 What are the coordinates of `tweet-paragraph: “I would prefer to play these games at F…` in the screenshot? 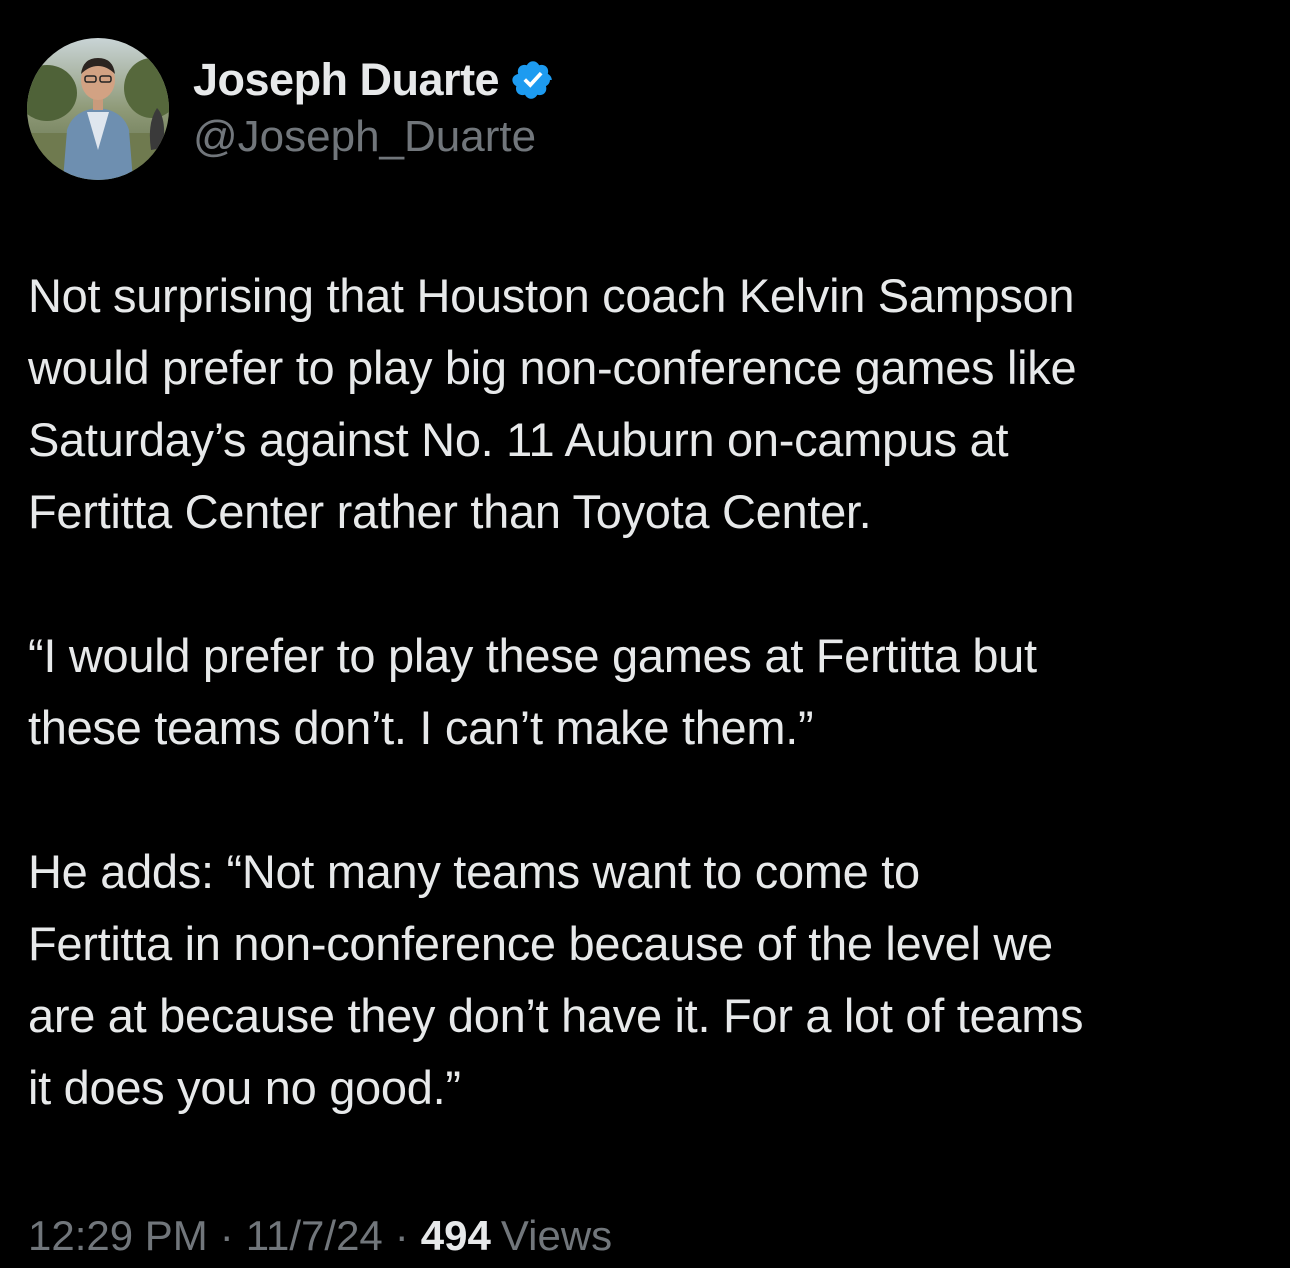 It's located at (653, 692).